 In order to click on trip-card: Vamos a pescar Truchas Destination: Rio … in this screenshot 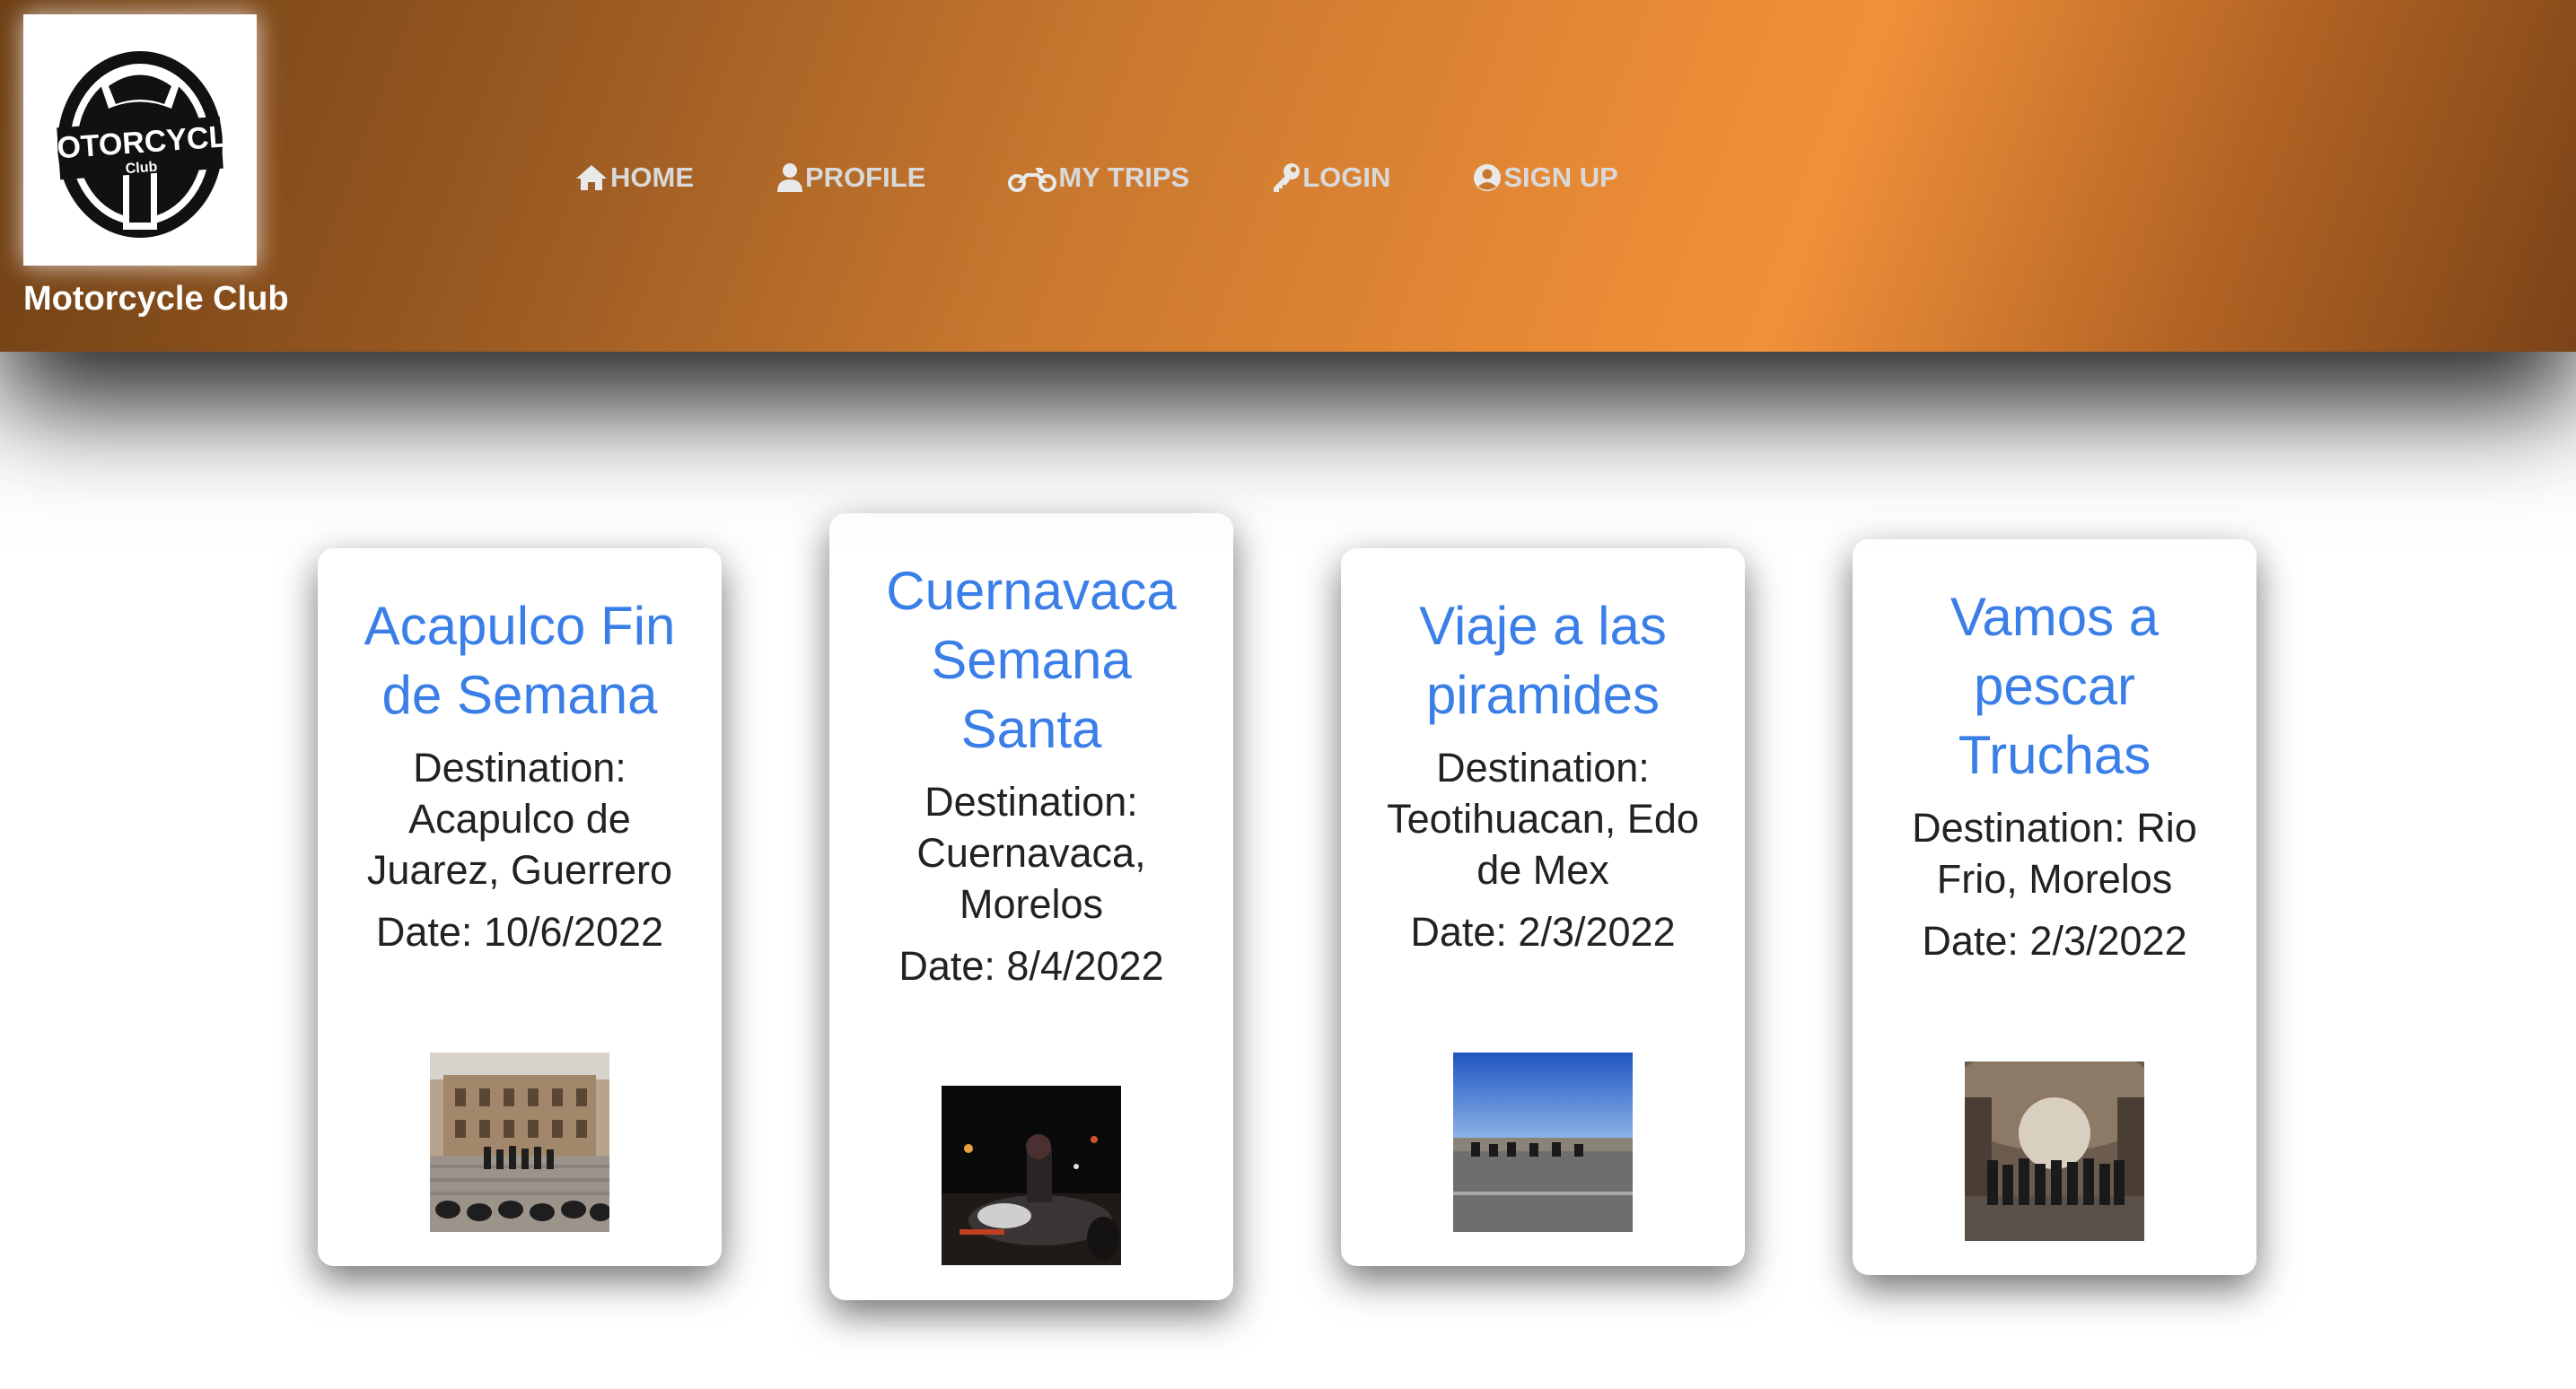, I will do `click(2054, 907)`.